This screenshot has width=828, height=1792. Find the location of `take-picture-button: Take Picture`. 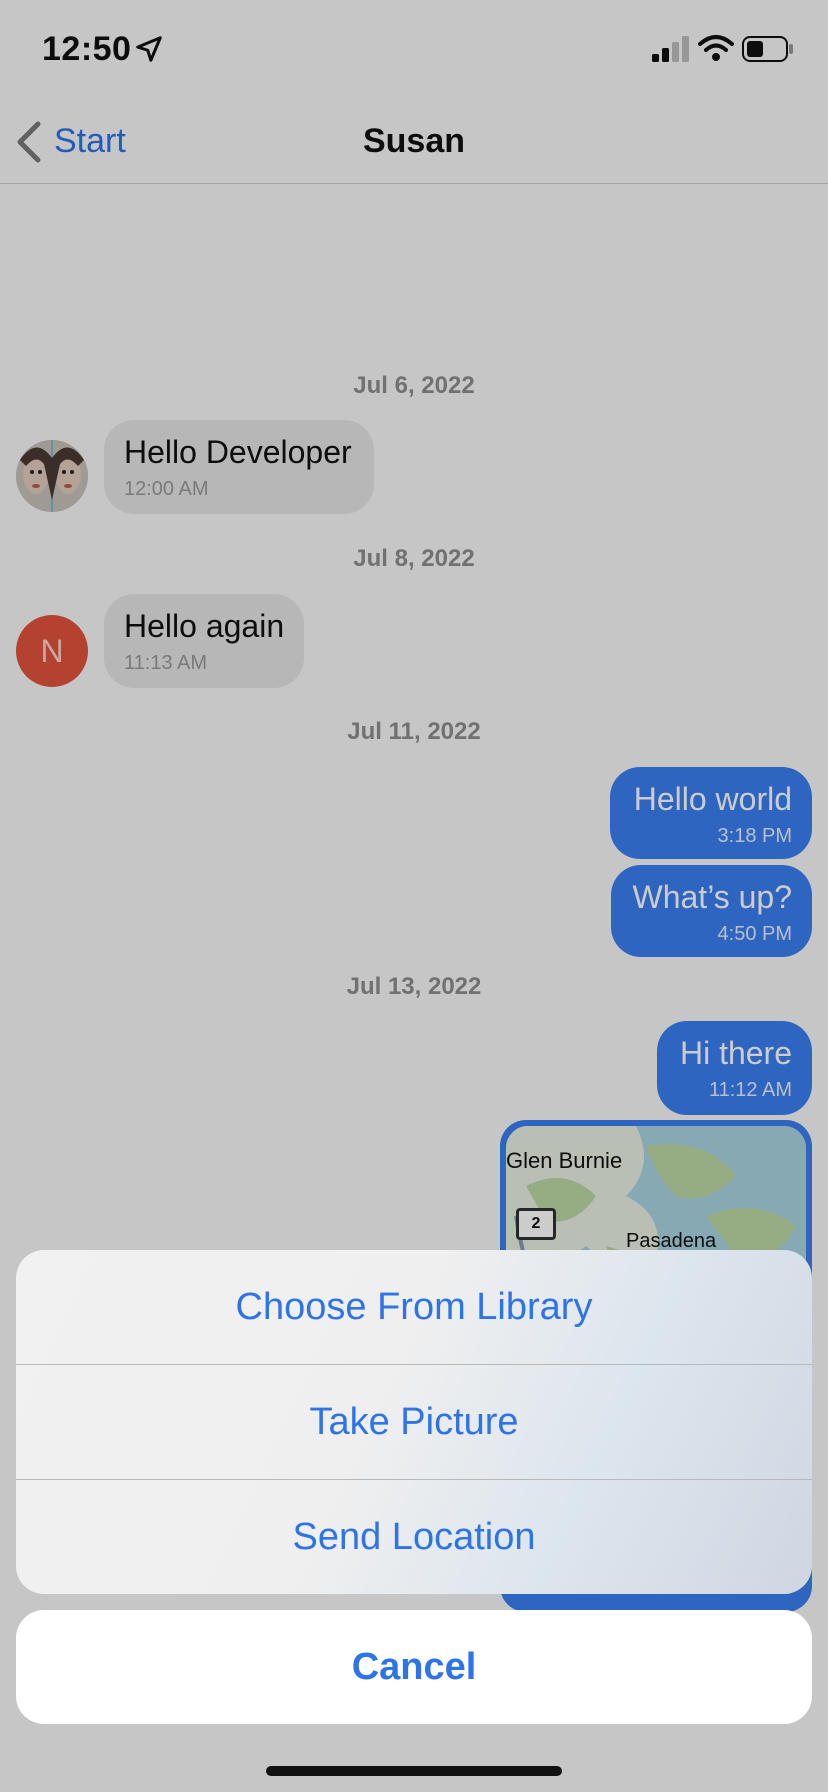

take-picture-button: Take Picture is located at coordinates (414, 1422).